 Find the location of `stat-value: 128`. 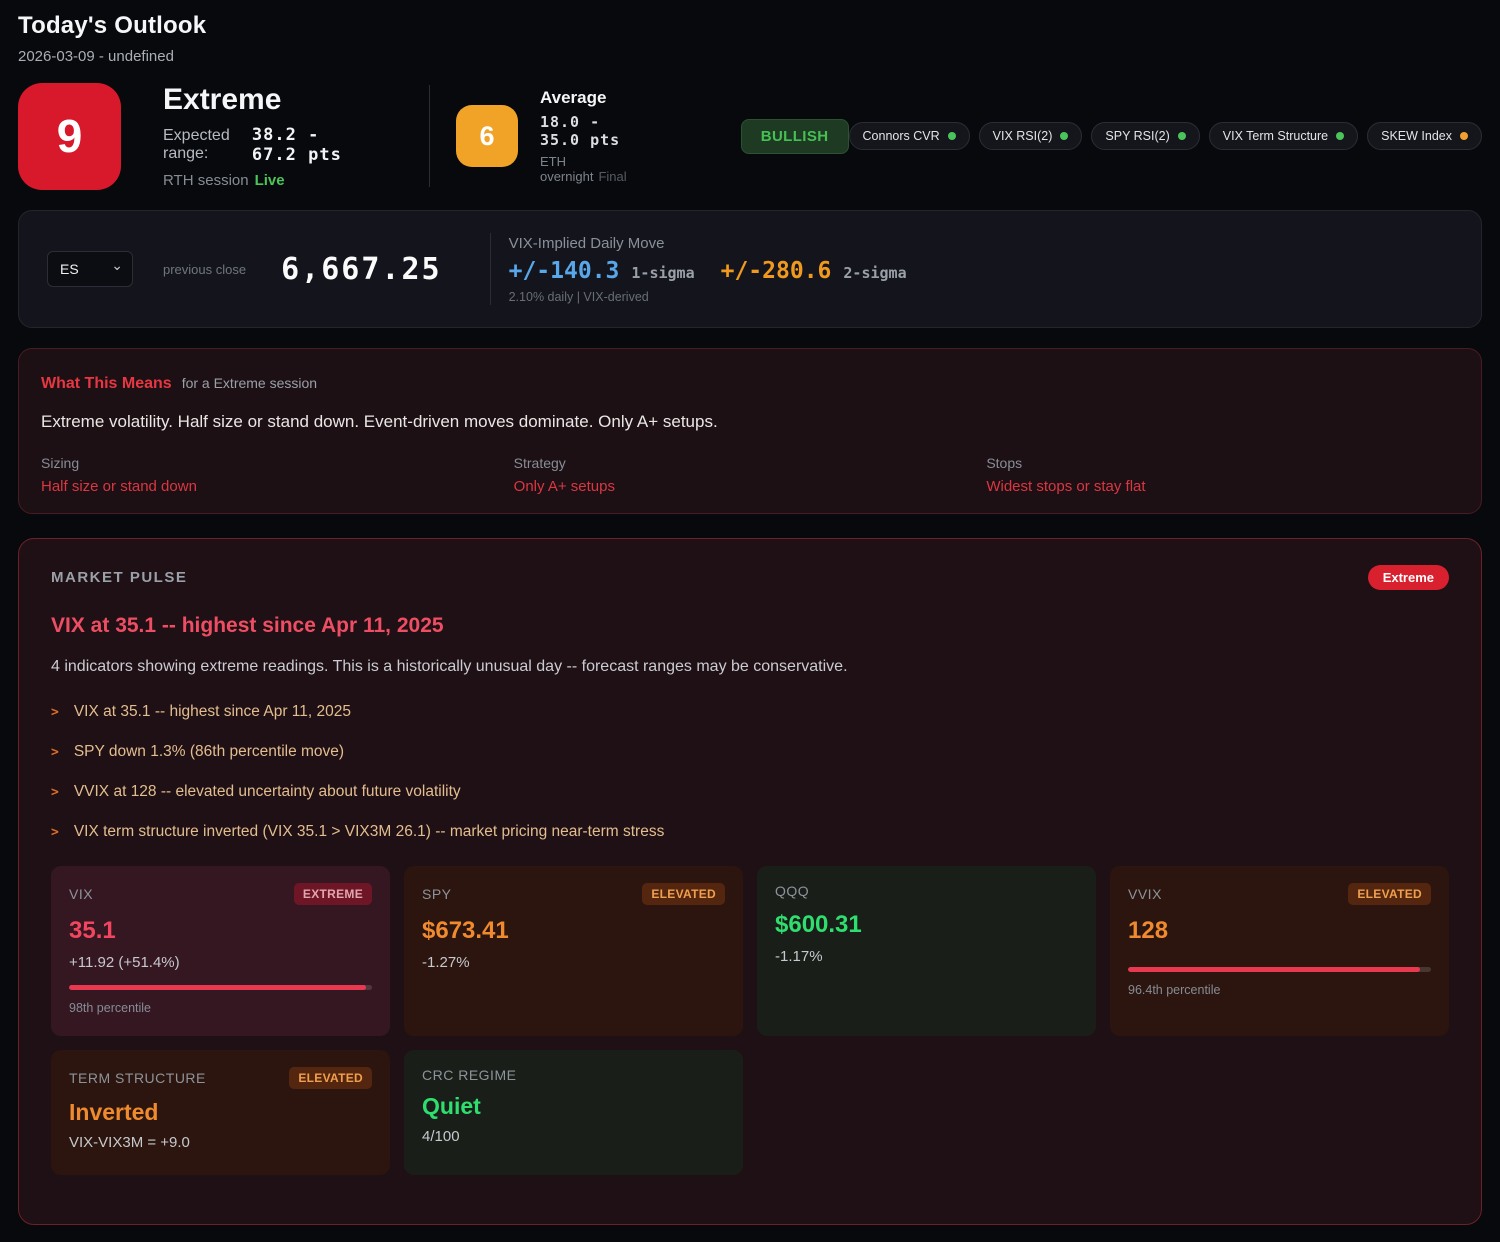

stat-value: 128 is located at coordinates (1148, 930).